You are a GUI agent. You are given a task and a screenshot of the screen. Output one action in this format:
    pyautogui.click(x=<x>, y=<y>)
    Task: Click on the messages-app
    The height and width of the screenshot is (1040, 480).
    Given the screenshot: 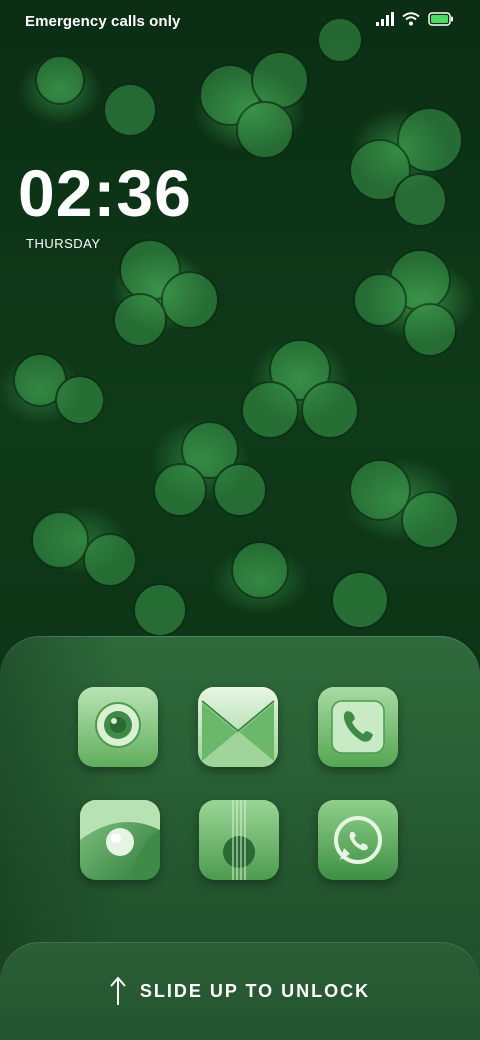 What is the action you would take?
    pyautogui.click(x=238, y=727)
    